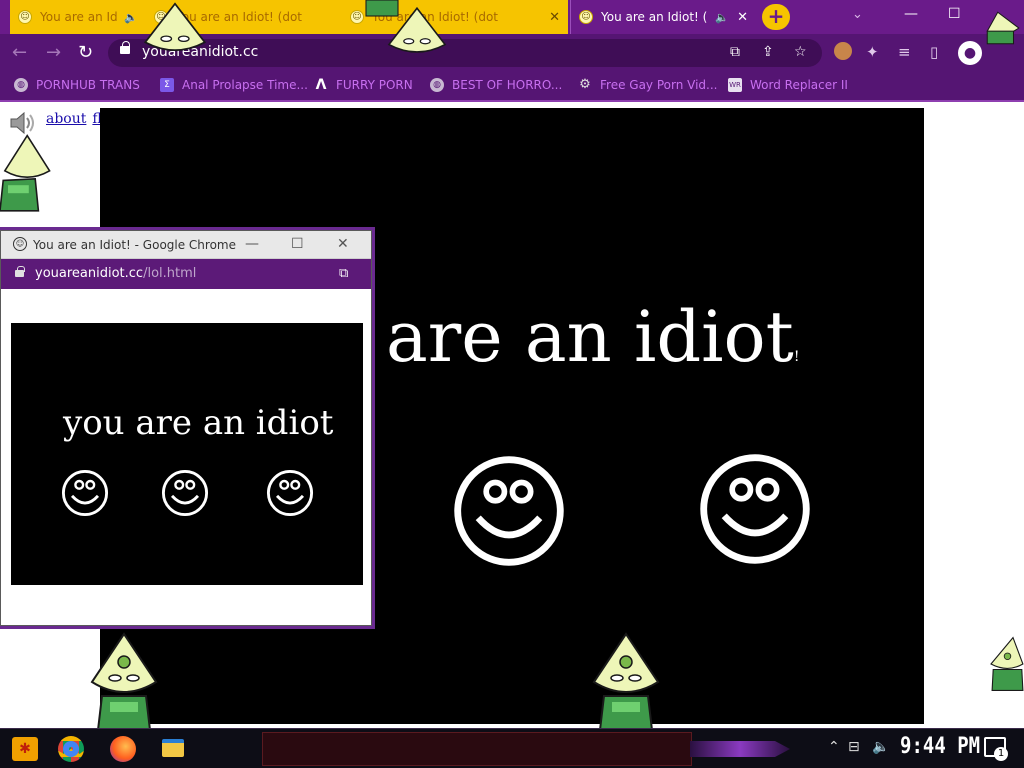 This screenshot has height=768, width=1024. What do you see at coordinates (19, 52) in the screenshot?
I see `back-icon: ←` at bounding box center [19, 52].